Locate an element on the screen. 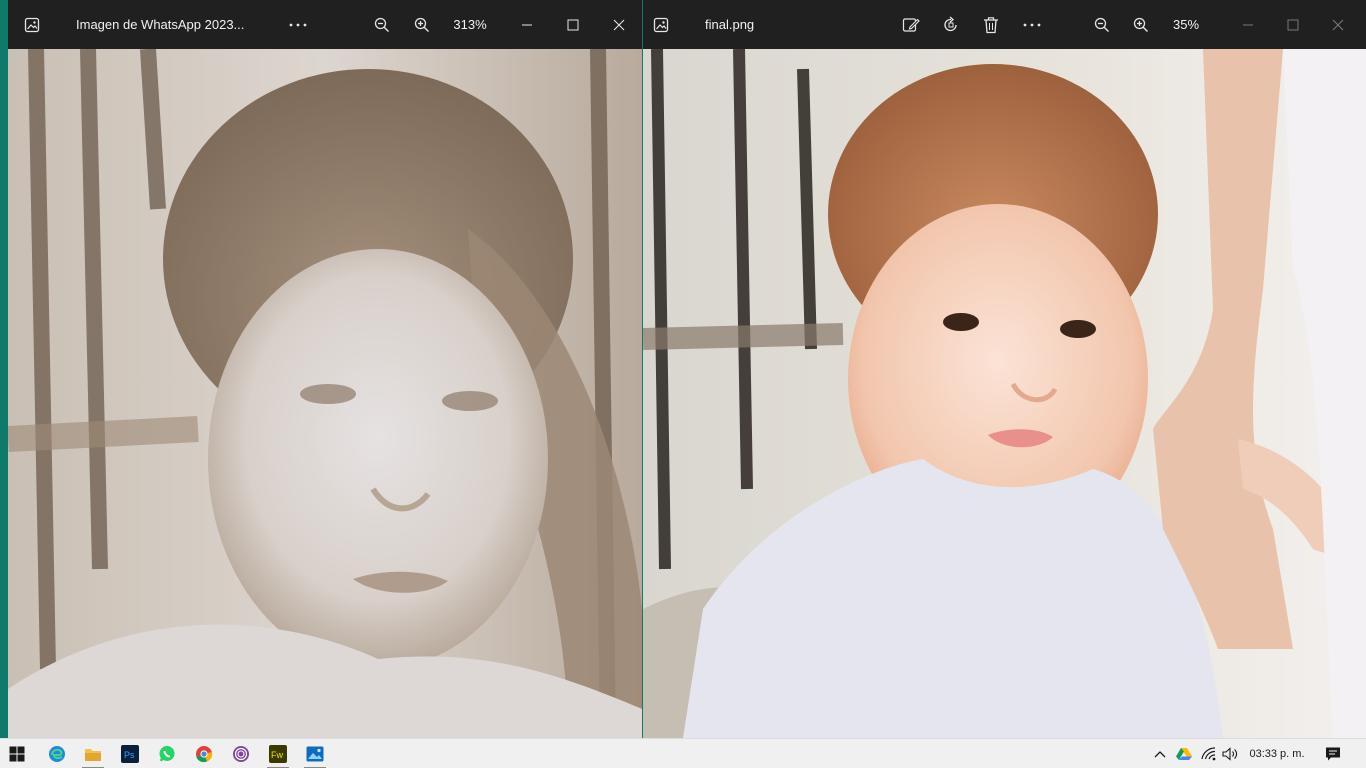  fireworks-icon: Fw is located at coordinates (278, 753).